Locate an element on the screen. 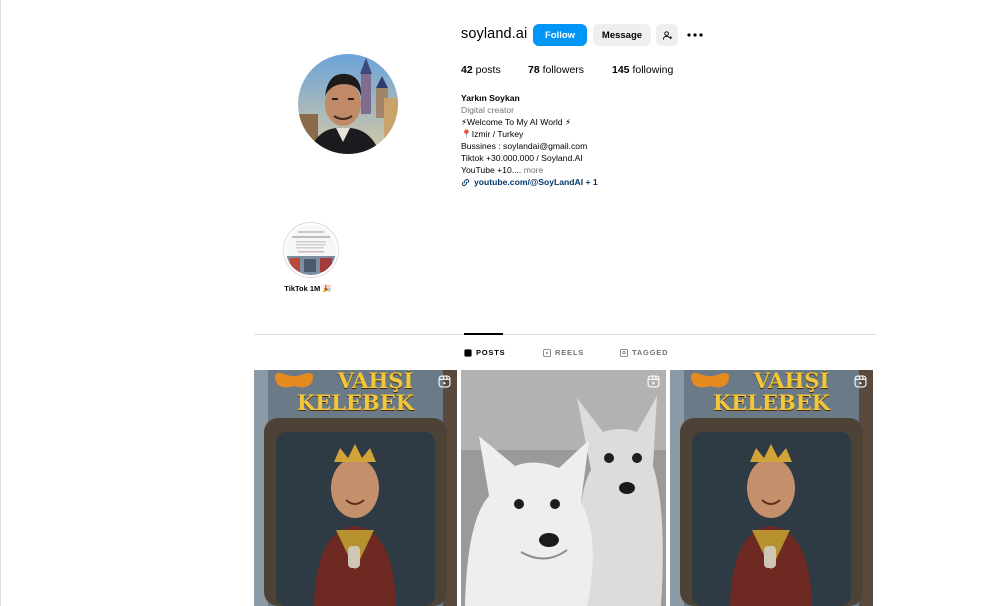  add-person-icon is located at coordinates (667, 35).